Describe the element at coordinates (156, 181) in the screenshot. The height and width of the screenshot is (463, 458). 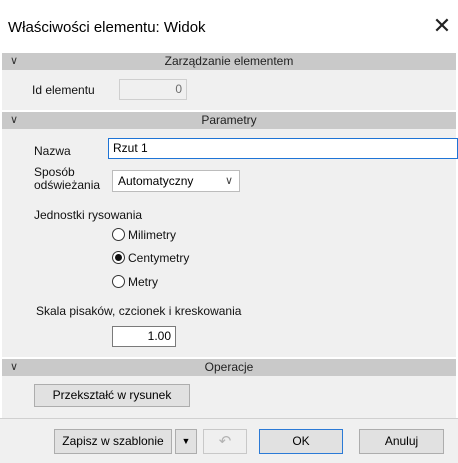
I see `refresh-mode-value: Automatyczny` at that location.